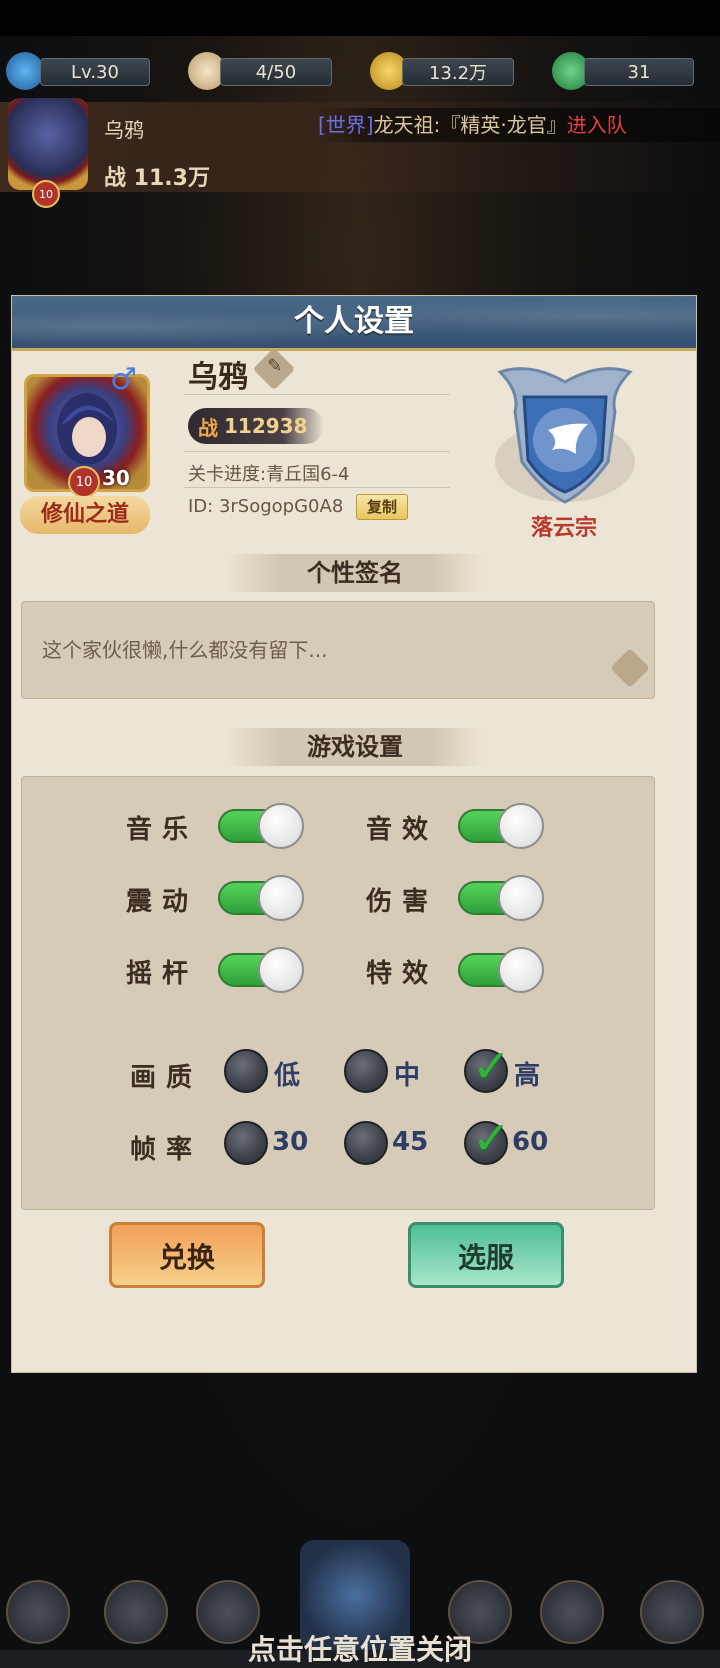 The height and width of the screenshot is (1668, 720). I want to click on stage-progress: 关卡进度:青丘国6-4, so click(269, 474).